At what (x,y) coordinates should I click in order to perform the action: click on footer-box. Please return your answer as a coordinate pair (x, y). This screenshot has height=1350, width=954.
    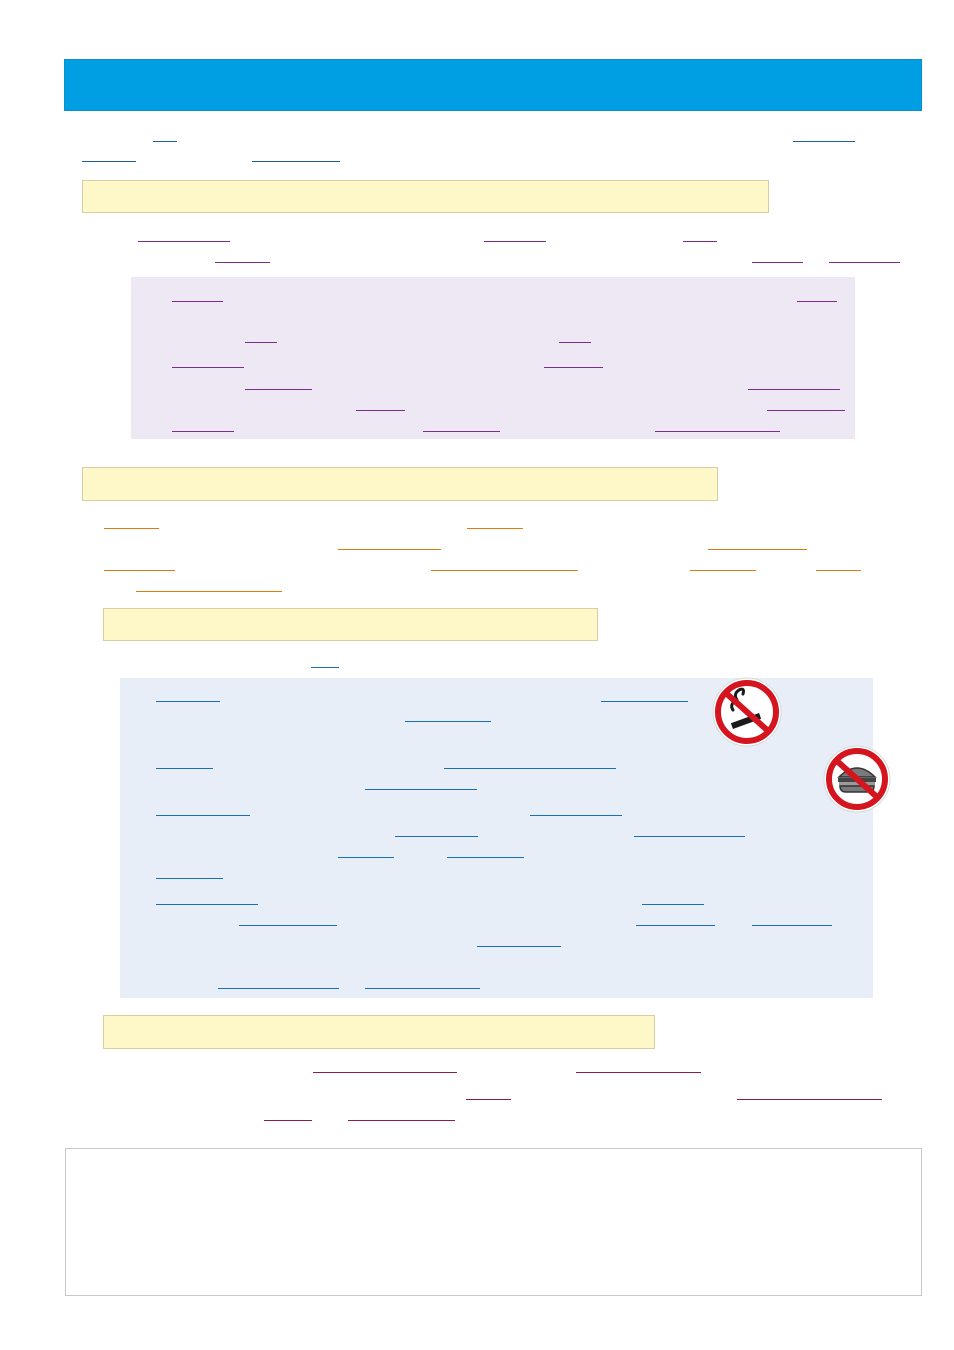
    Looking at the image, I should click on (493, 1222).